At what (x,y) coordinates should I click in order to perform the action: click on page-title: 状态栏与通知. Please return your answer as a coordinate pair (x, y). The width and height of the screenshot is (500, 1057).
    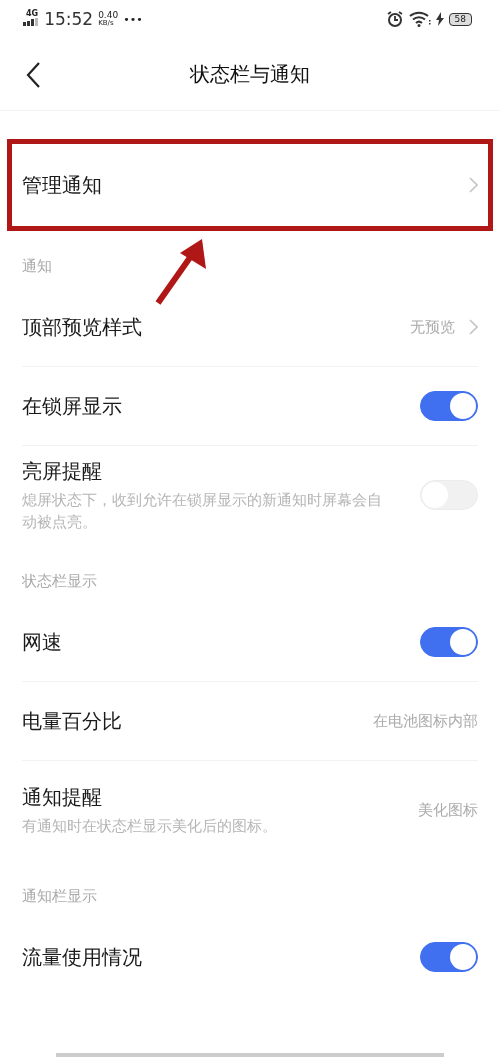
    Looking at the image, I should click on (250, 74).